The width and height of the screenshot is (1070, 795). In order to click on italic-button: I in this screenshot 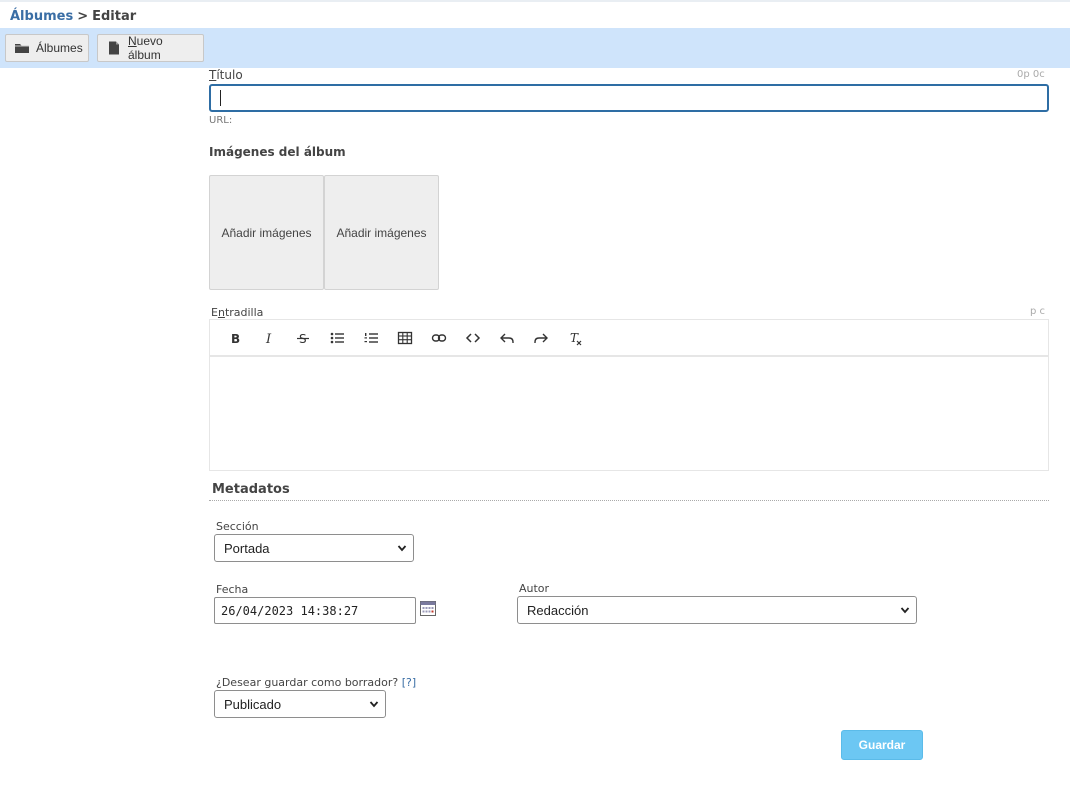, I will do `click(269, 338)`.